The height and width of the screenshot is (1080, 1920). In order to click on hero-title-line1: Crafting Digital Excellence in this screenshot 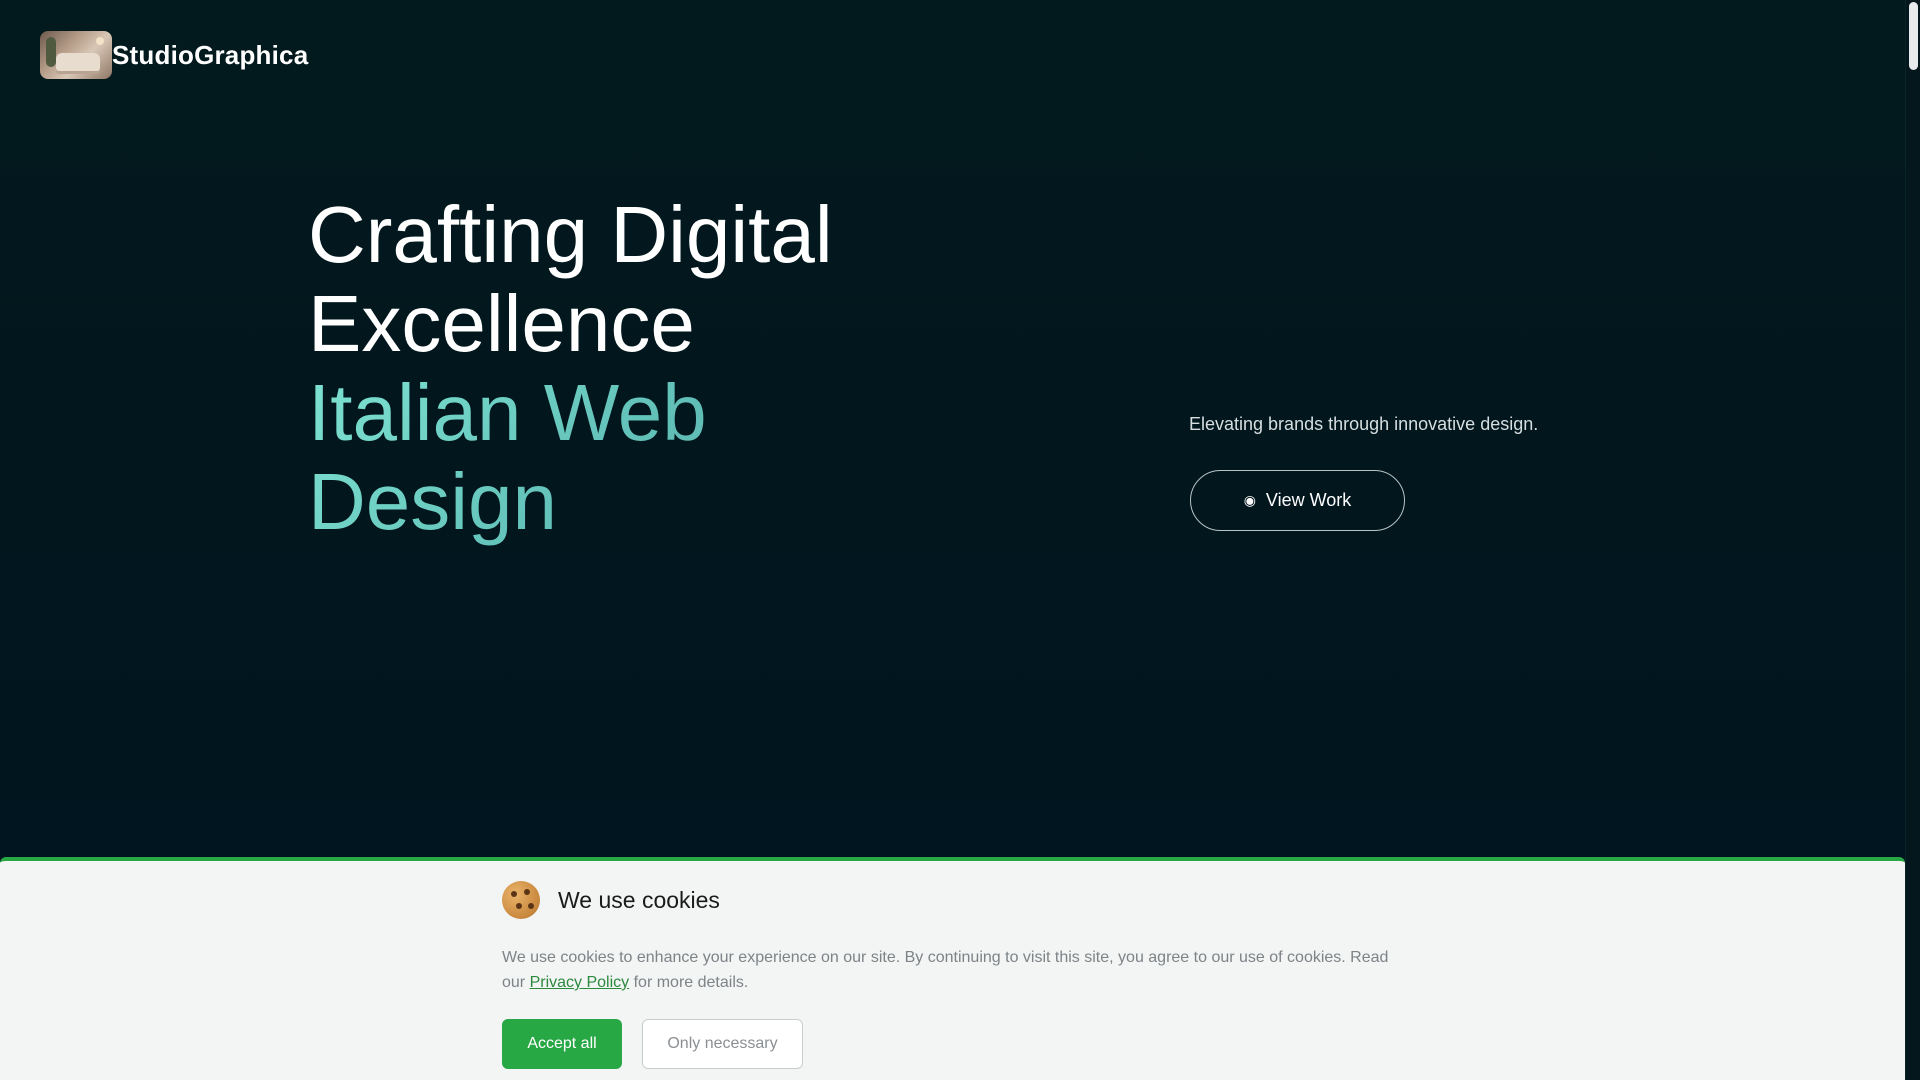, I will do `click(570, 279)`.